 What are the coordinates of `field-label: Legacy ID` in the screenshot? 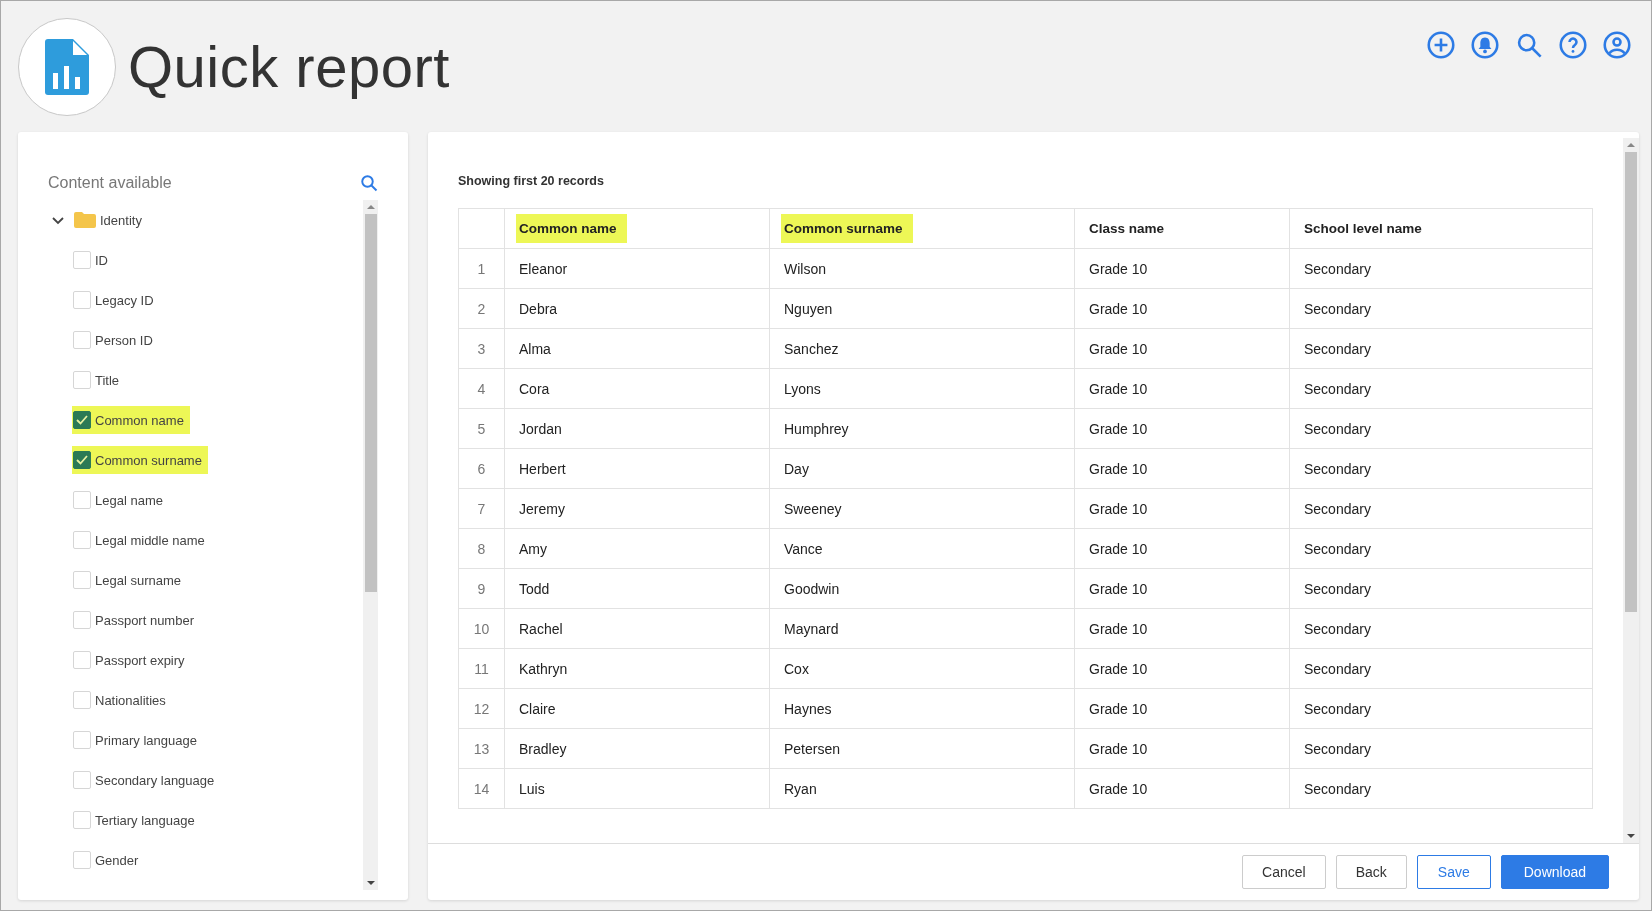 It's located at (124, 300).